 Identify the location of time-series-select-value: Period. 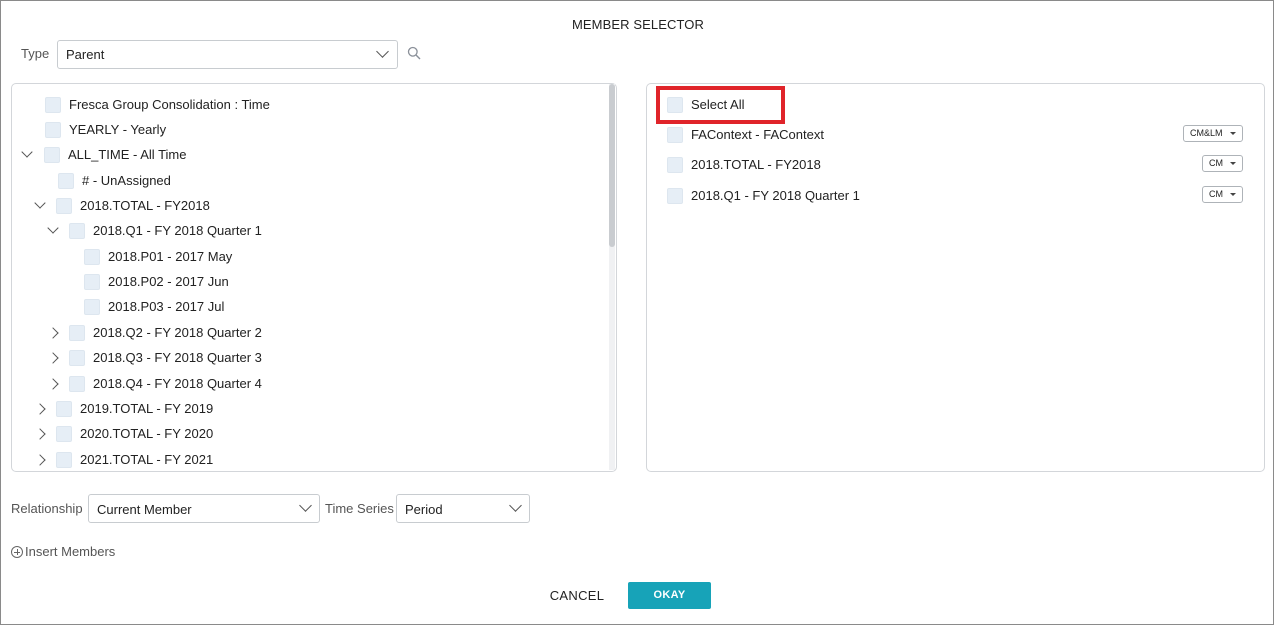
(424, 509).